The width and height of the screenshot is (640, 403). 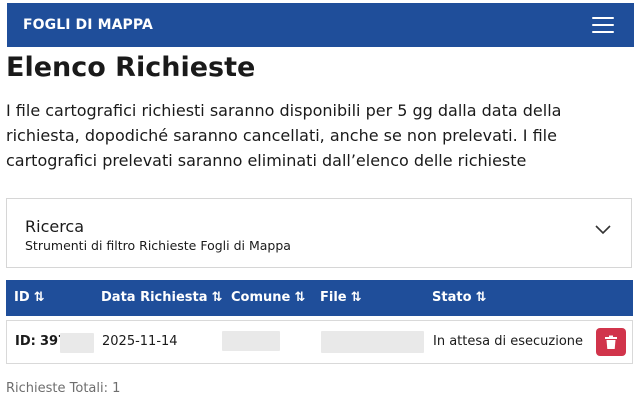 I want to click on redacted-comune, so click(x=251, y=341).